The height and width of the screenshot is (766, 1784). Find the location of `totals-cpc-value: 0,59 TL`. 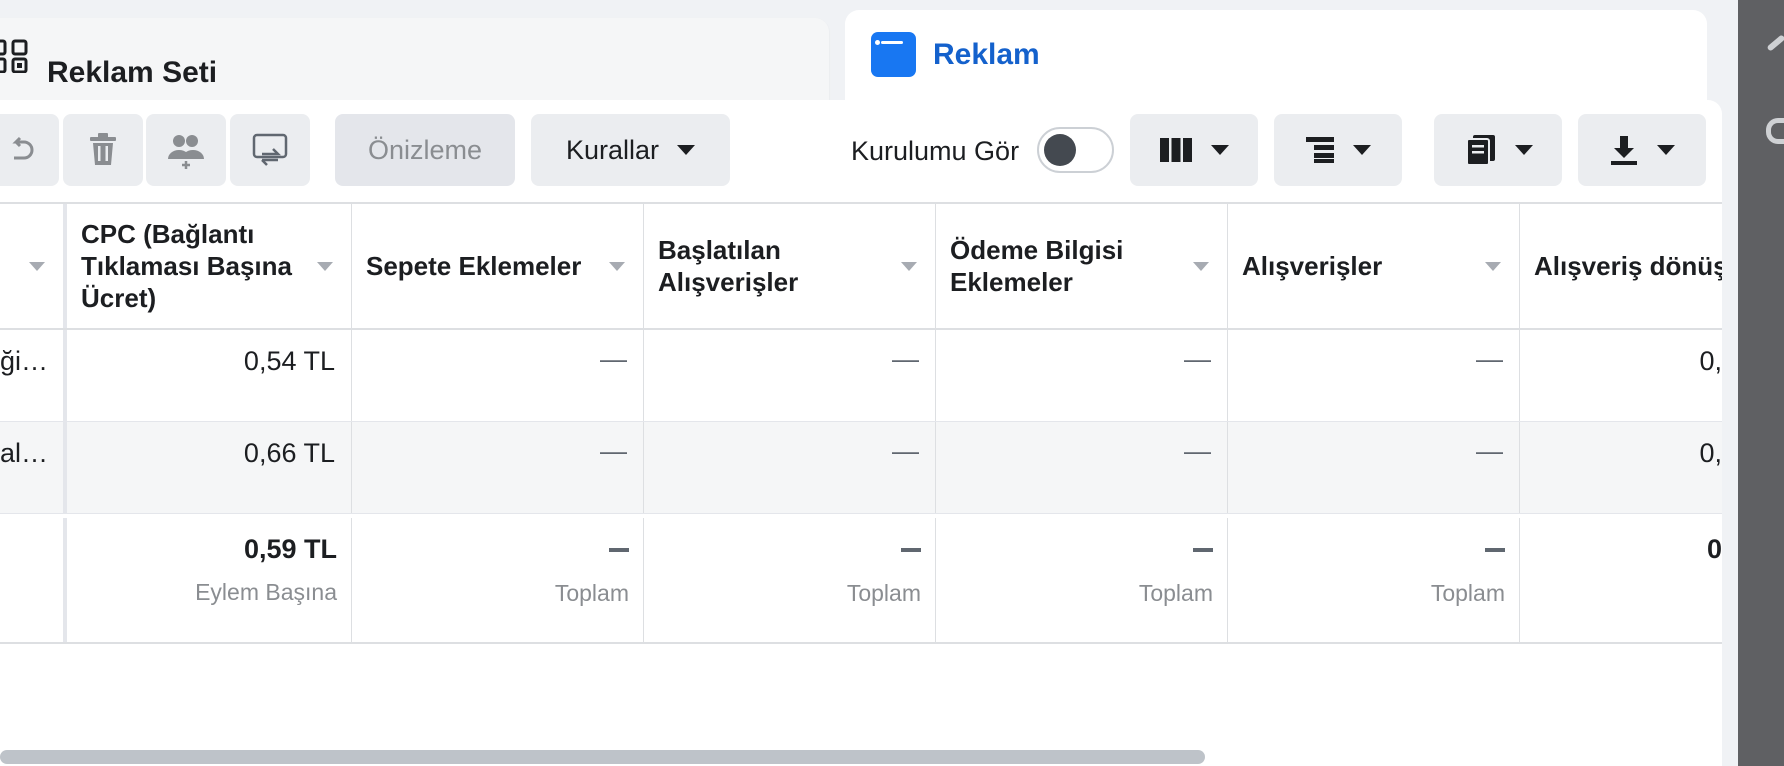

totals-cpc-value: 0,59 TL is located at coordinates (290, 549).